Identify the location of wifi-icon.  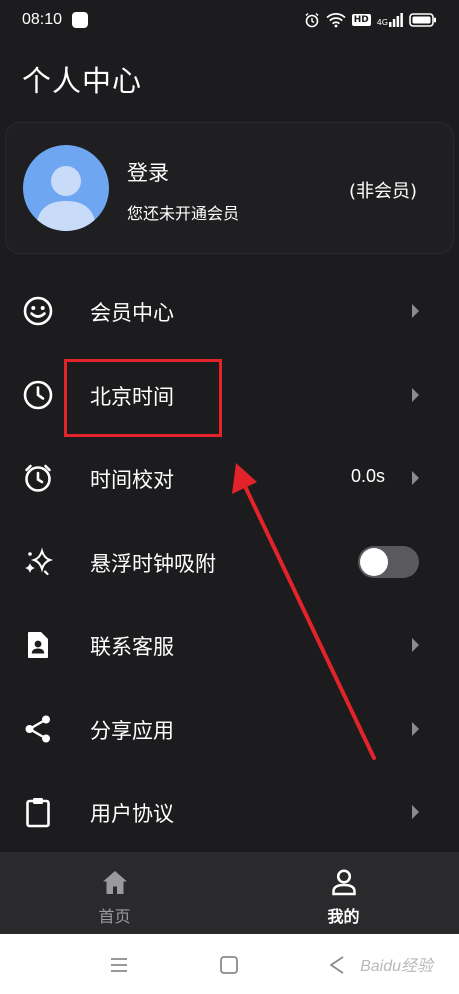
(336, 20).